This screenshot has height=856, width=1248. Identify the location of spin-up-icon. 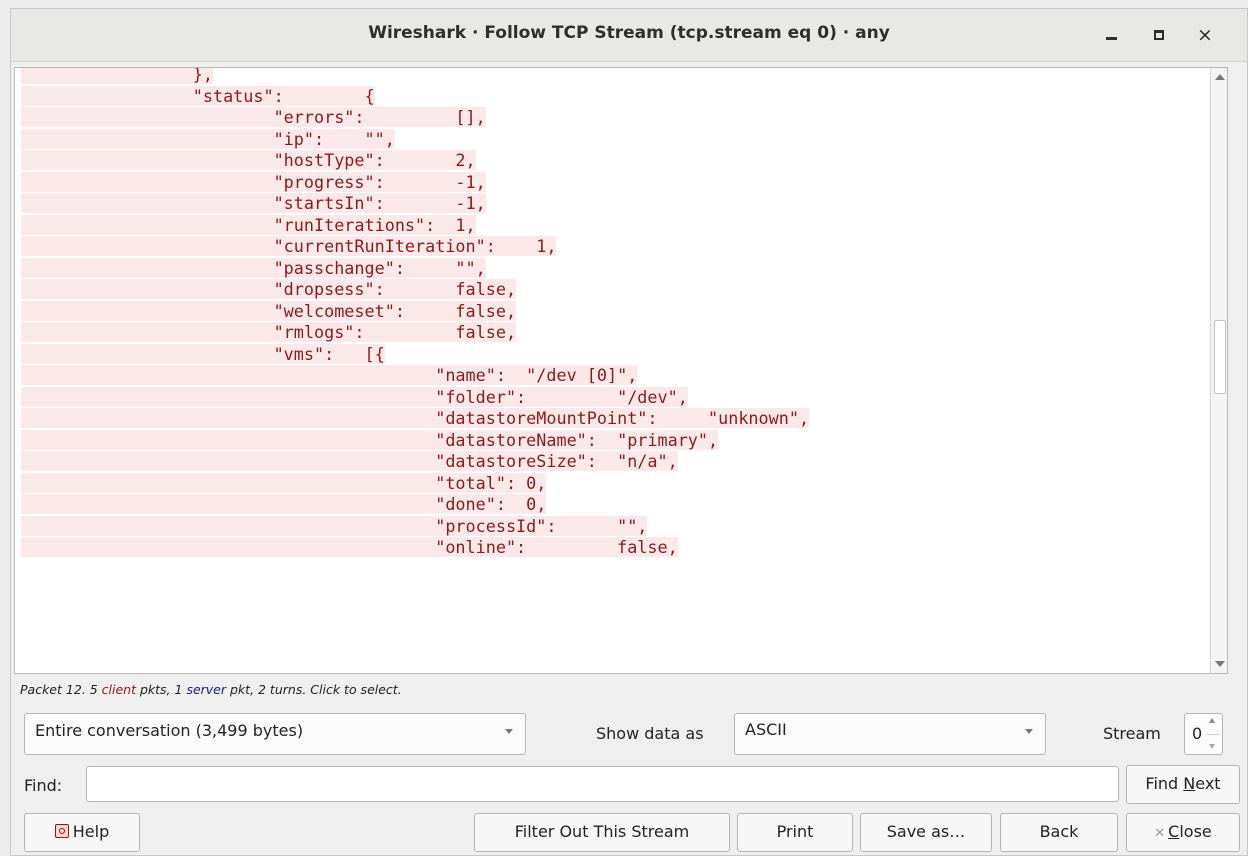
(1212, 720).